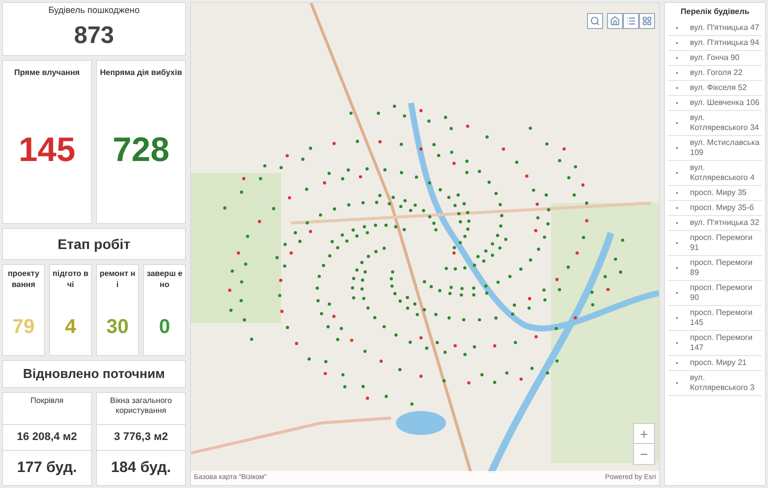 Image resolution: width=768 pixels, height=488 pixels. I want to click on stage-value: 4, so click(70, 327).